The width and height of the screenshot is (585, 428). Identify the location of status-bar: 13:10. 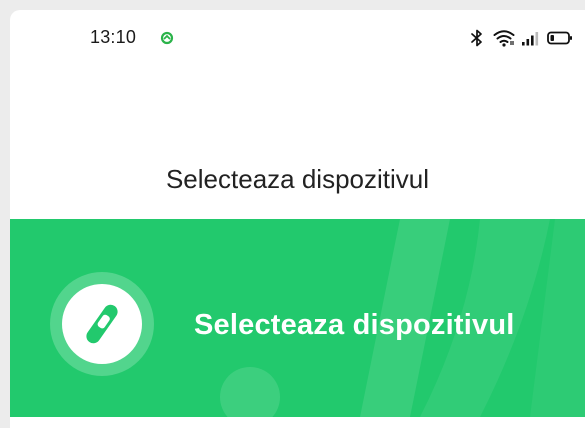
(297, 42).